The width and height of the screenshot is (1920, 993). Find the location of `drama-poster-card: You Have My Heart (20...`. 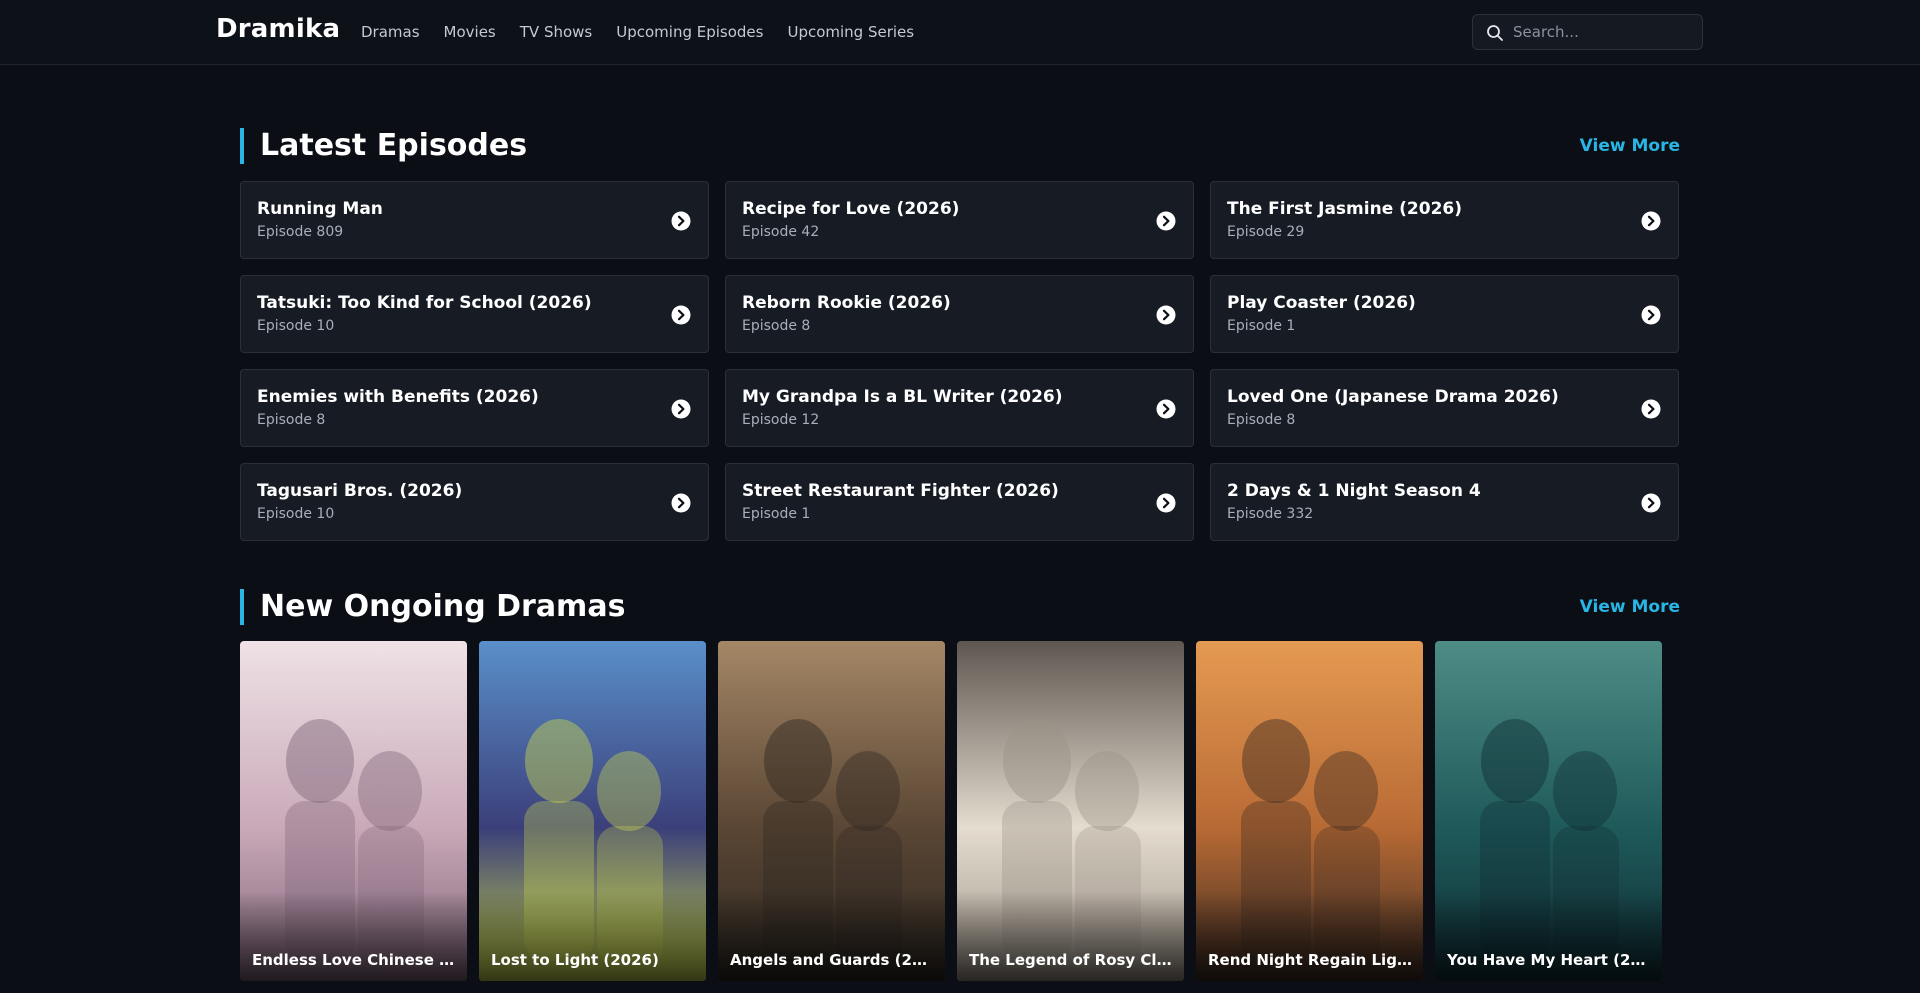

drama-poster-card: You Have My Heart (20... is located at coordinates (1548, 811).